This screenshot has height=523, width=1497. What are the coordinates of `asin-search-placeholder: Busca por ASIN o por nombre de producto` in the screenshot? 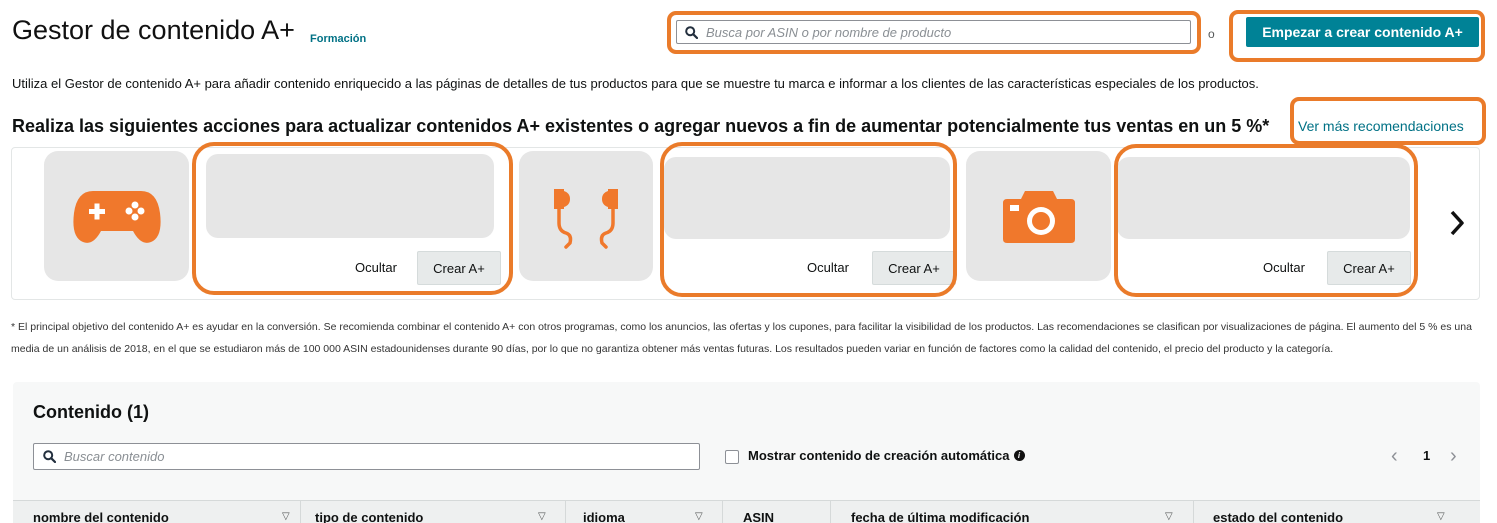 It's located at (829, 32).